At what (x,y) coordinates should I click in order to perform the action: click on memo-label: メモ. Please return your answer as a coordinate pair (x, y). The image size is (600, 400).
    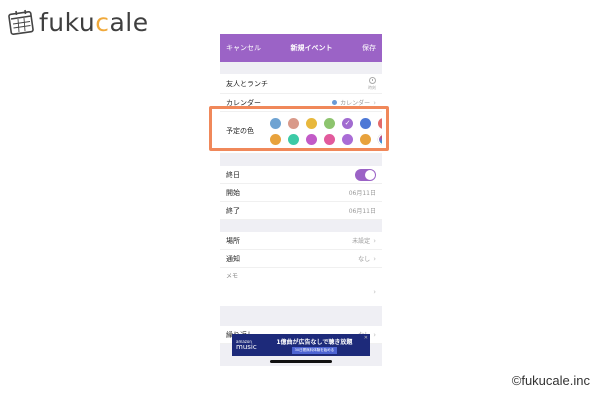
    Looking at the image, I should click on (232, 276).